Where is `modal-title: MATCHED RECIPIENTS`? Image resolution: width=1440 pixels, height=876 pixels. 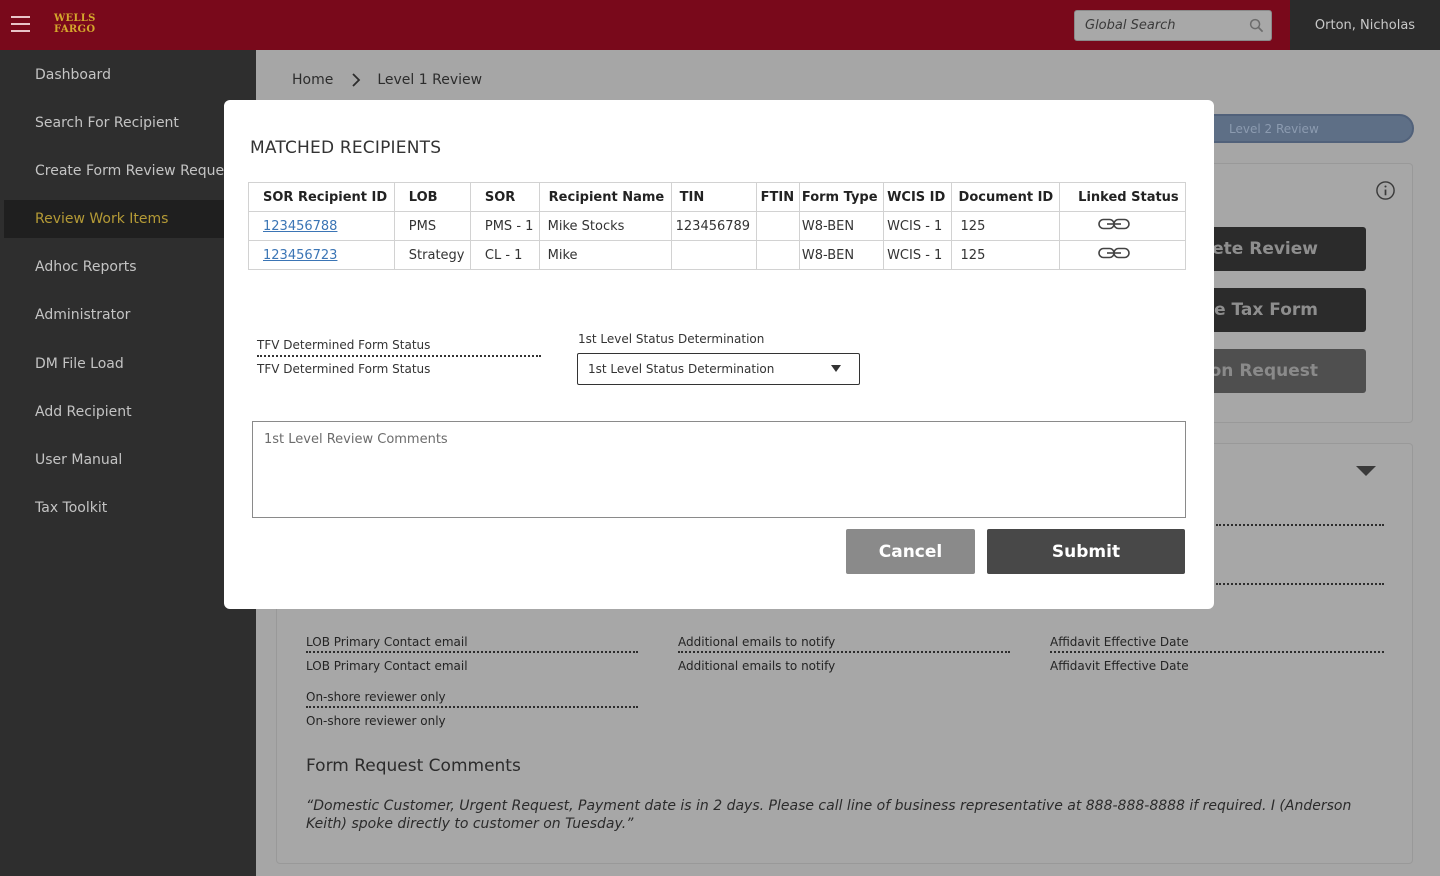
modal-title: MATCHED RECIPIENTS is located at coordinates (346, 148).